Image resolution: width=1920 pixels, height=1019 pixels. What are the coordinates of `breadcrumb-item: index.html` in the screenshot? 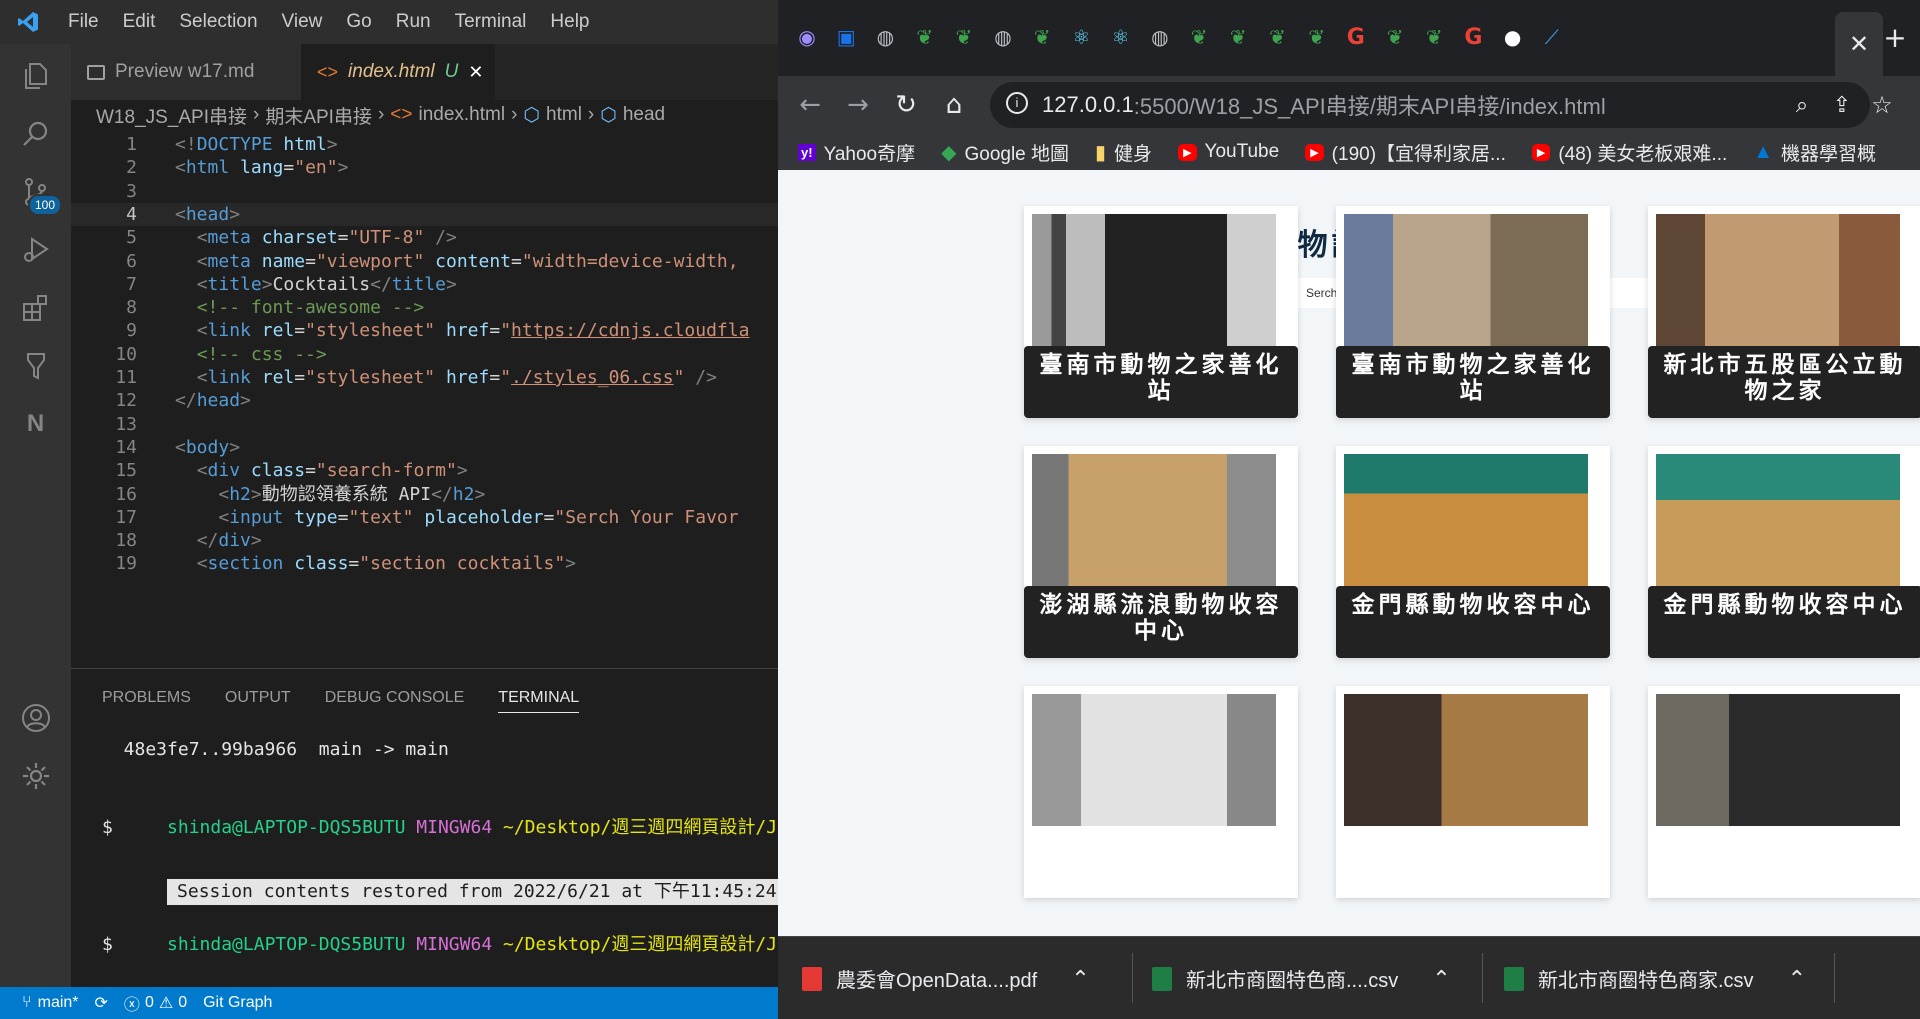 It's located at (461, 115).